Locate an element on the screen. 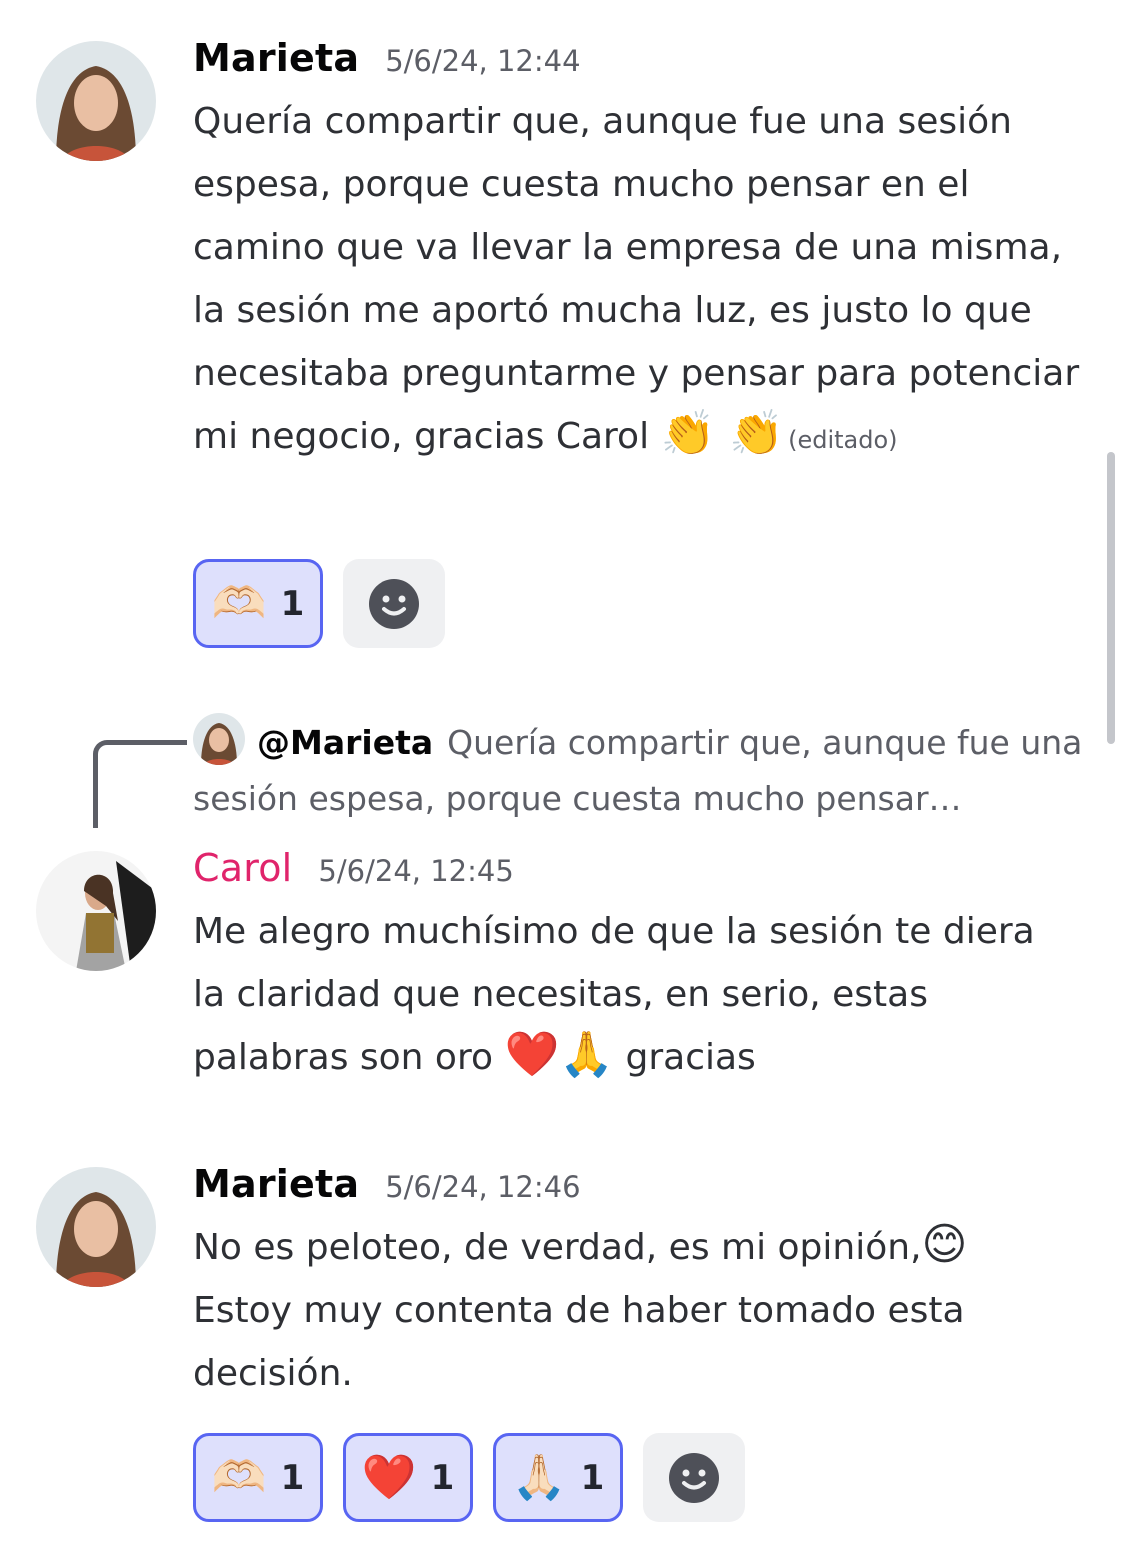 The height and width of the screenshot is (1561, 1125). timestamp: 5/6/24, 12:44 is located at coordinates (483, 61).